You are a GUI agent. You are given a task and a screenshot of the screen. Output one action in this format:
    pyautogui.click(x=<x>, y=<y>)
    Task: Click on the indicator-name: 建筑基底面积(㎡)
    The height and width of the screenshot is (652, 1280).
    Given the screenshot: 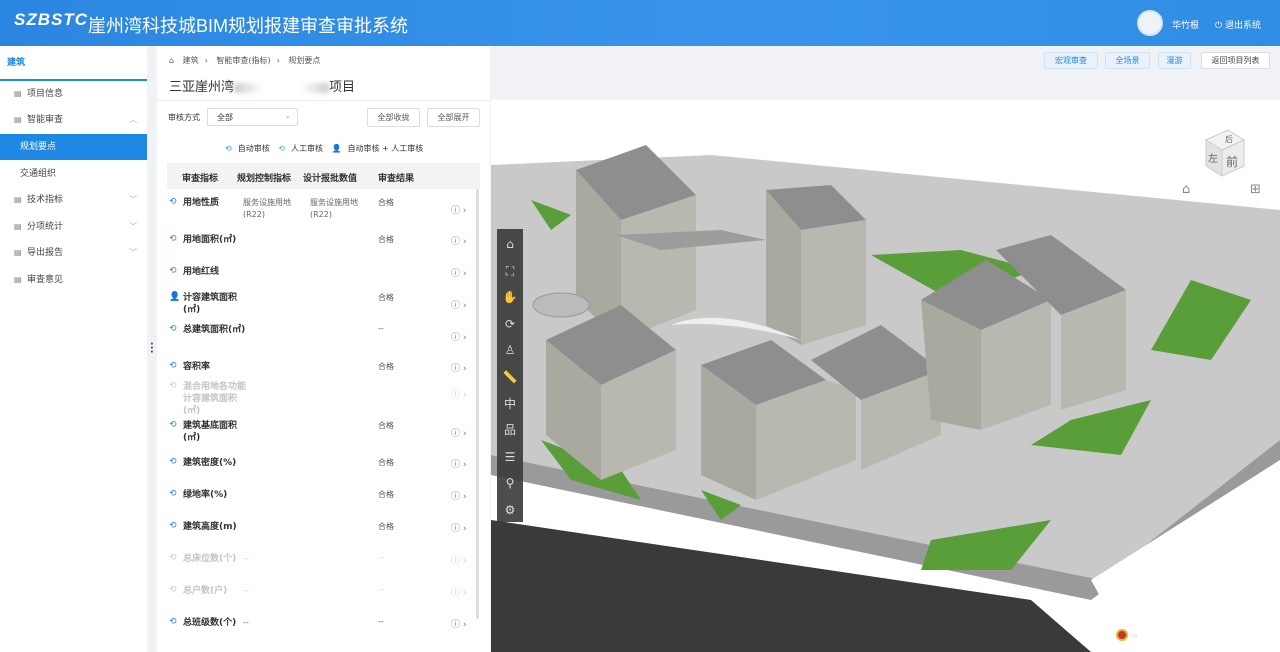 What is the action you would take?
    pyautogui.click(x=210, y=432)
    